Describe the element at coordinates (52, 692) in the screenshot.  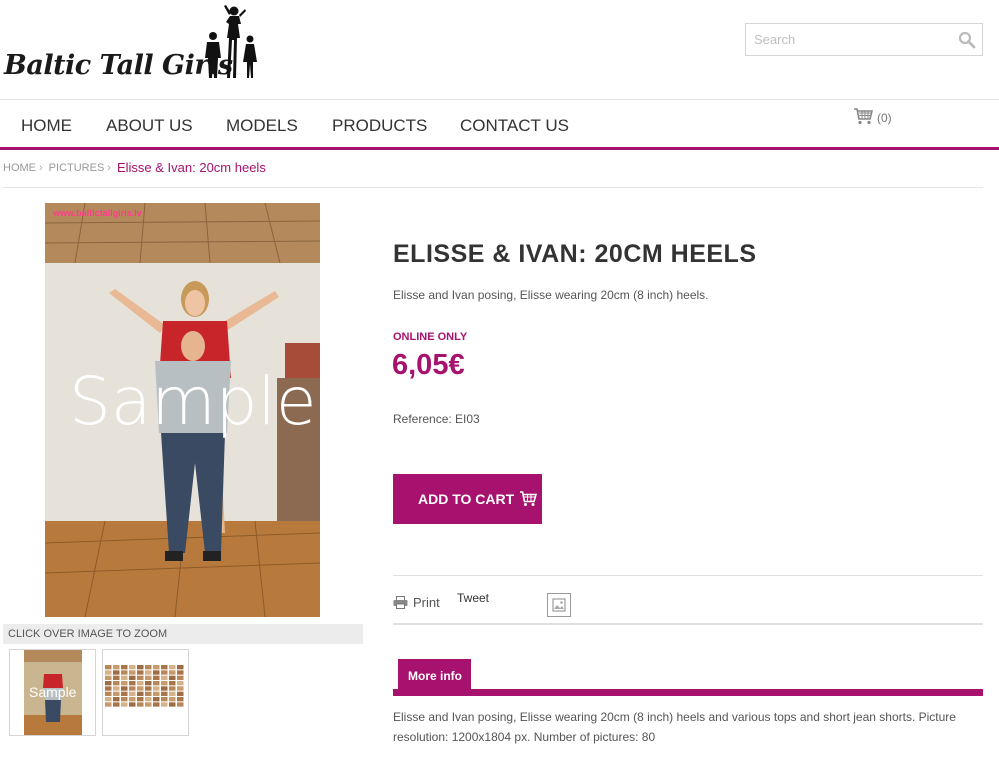
I see `thumbnail-1: Sample` at that location.